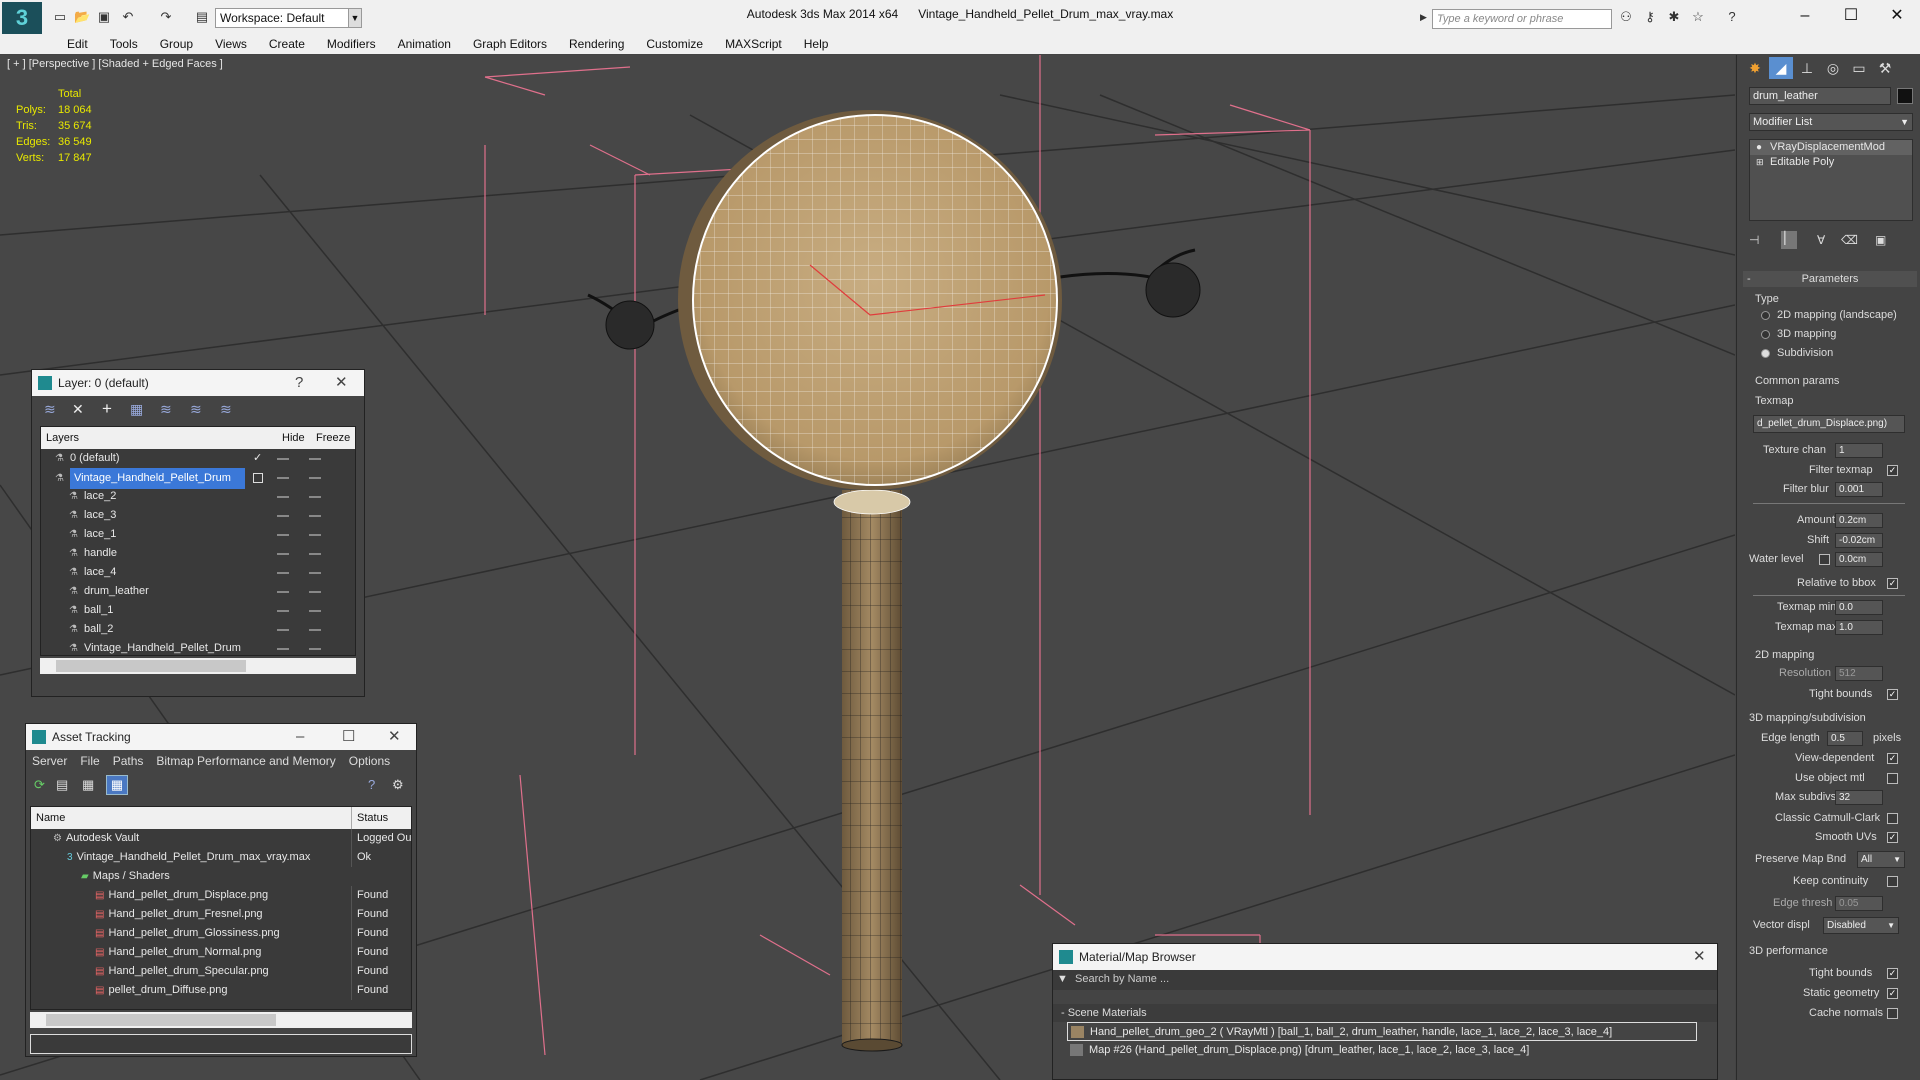 Image resolution: width=1920 pixels, height=1080 pixels. What do you see at coordinates (1859, 520) in the screenshot?
I see `amount-spinner: 0.2cm` at bounding box center [1859, 520].